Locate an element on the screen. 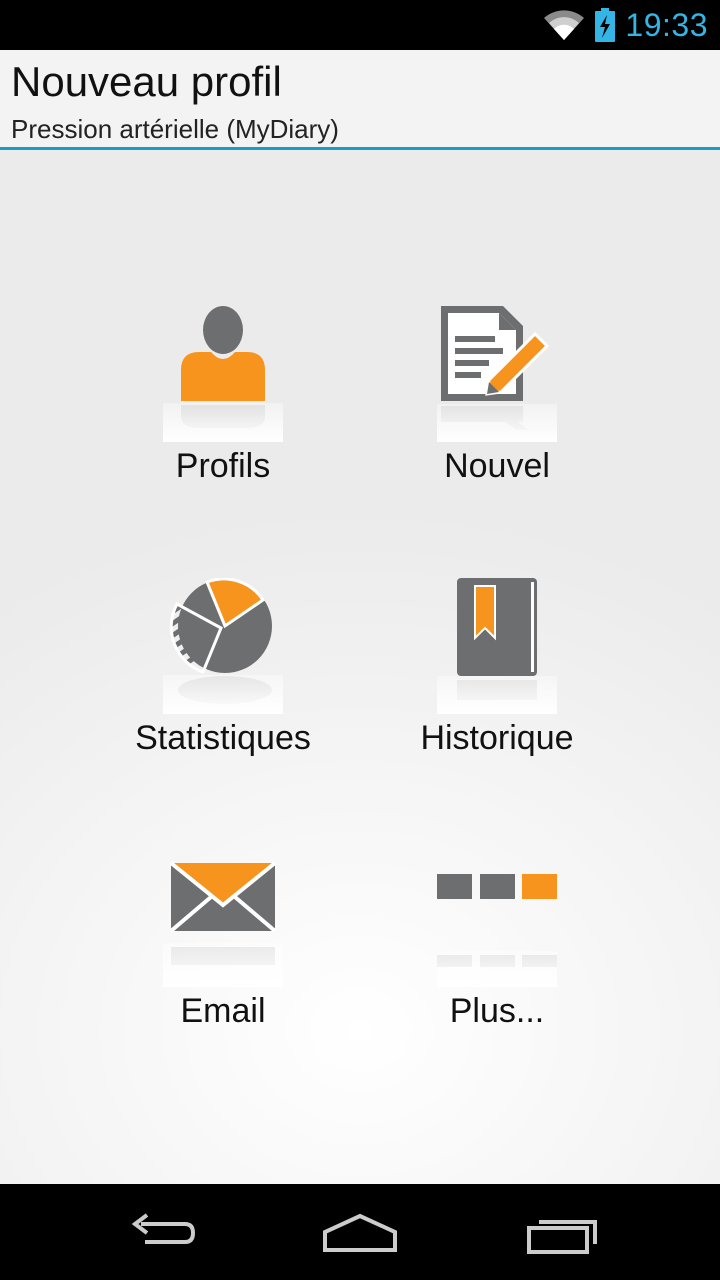 This screenshot has height=1280, width=720. history-icon is located at coordinates (497, 646).